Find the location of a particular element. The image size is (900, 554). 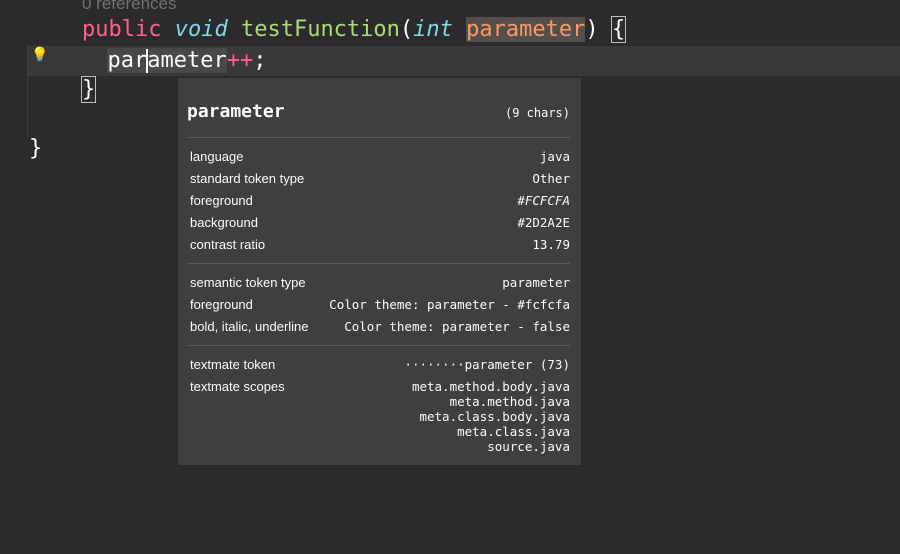

info-value: Color theme: parameter - #fcfcfa is located at coordinates (449, 304).